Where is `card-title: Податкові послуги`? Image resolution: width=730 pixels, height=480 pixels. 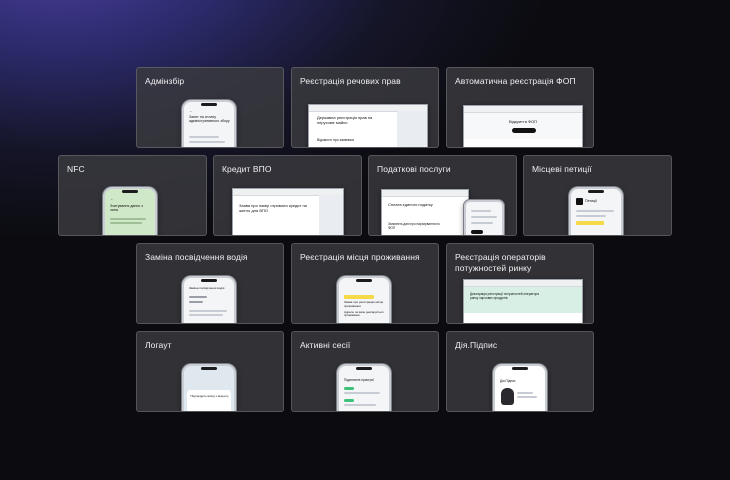
card-title: Податкові послуги is located at coordinates (414, 169).